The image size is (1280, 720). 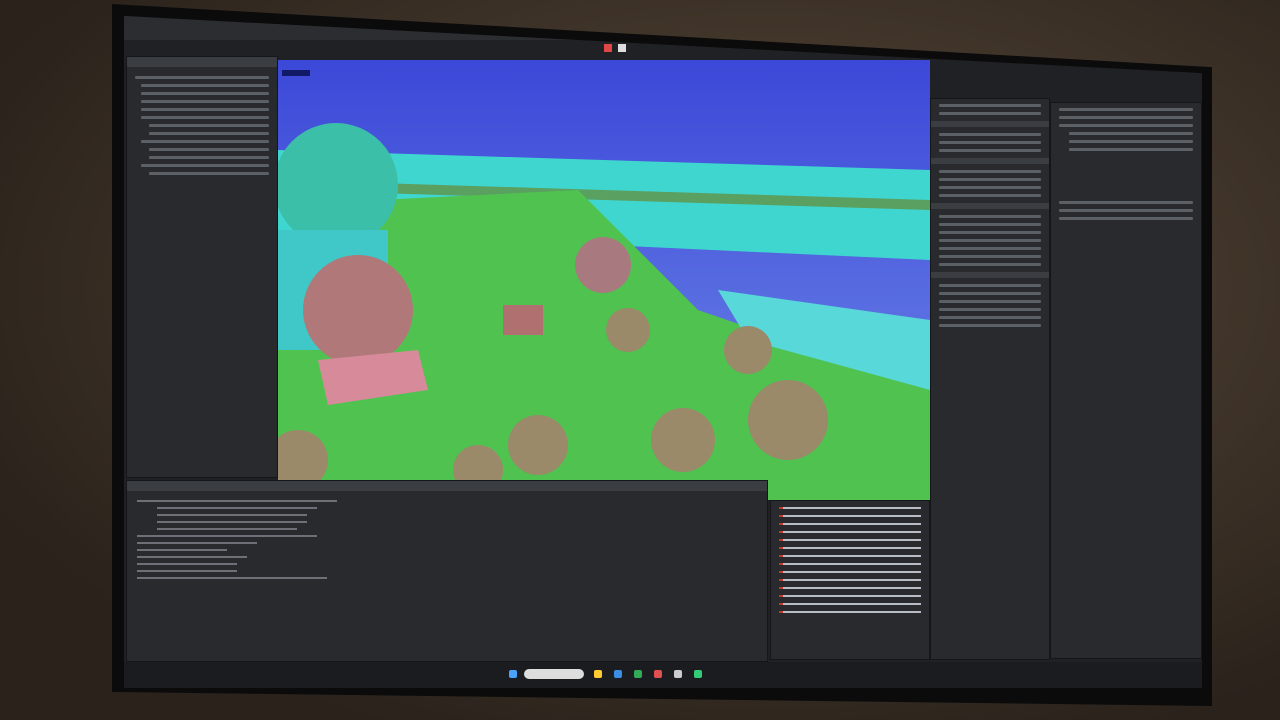 What do you see at coordinates (990, 379) in the screenshot?
I see `inspector-panel` at bounding box center [990, 379].